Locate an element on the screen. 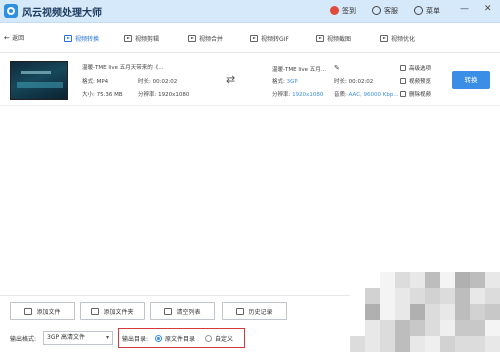  history-button: 历史记录 is located at coordinates (254, 311).